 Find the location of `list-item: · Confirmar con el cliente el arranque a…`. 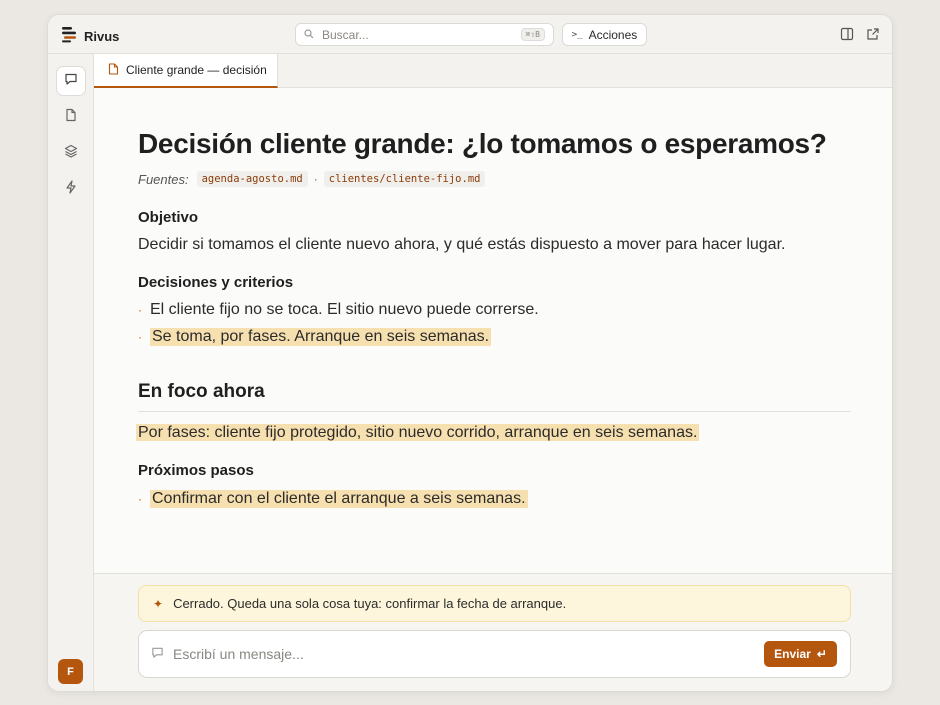

list-item: · Confirmar con el cliente el arranque a… is located at coordinates (333, 499).